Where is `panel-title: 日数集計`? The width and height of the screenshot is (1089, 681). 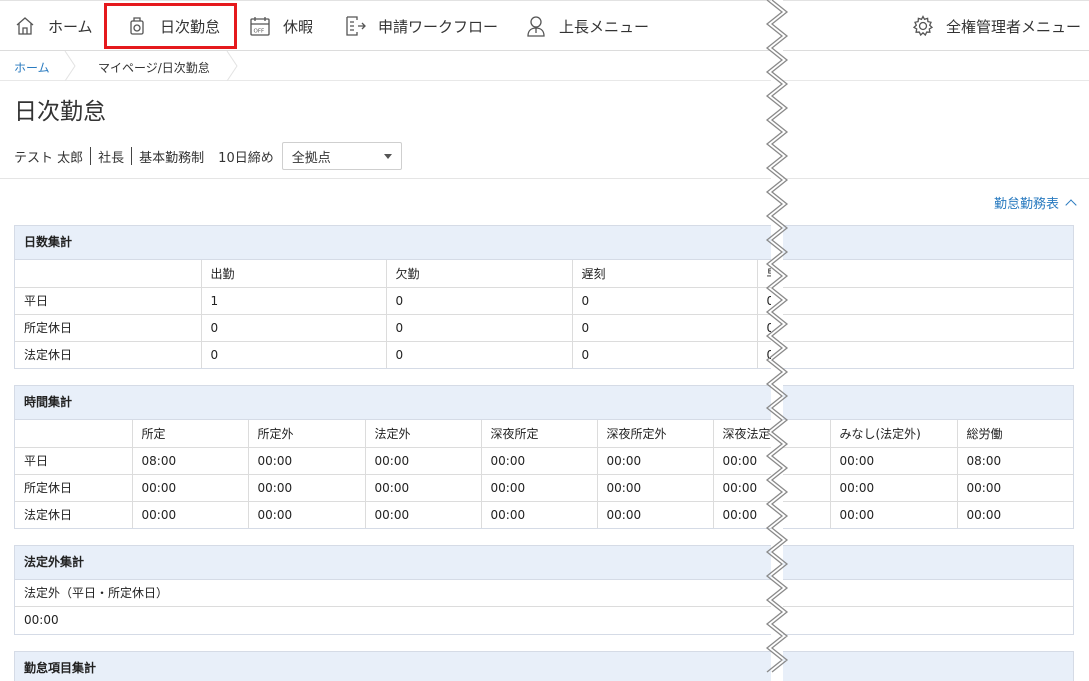 panel-title: 日数集計 is located at coordinates (544, 243).